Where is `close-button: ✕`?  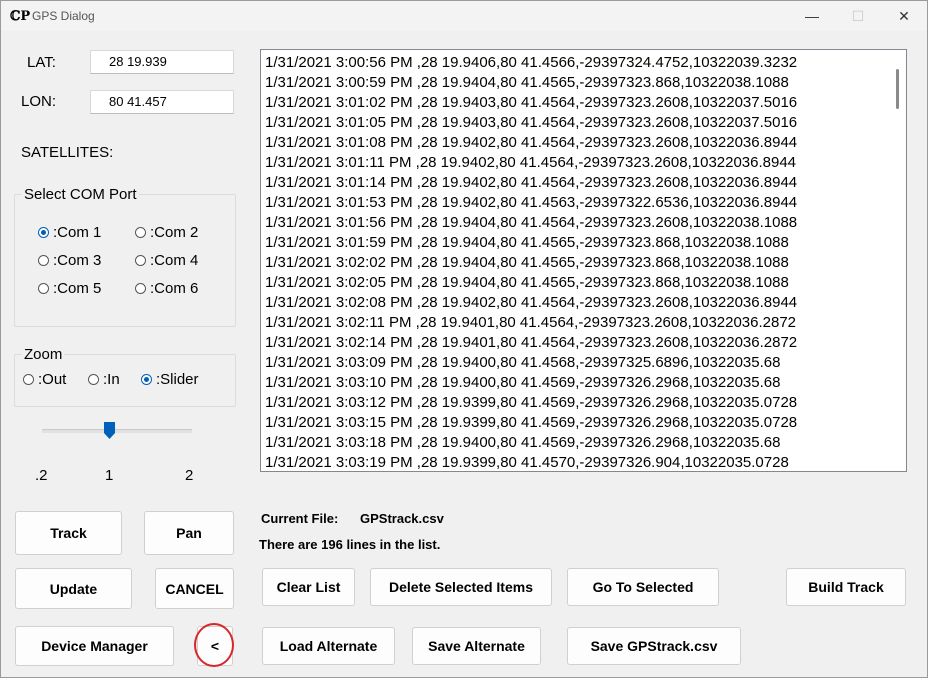
close-button: ✕ is located at coordinates (904, 16).